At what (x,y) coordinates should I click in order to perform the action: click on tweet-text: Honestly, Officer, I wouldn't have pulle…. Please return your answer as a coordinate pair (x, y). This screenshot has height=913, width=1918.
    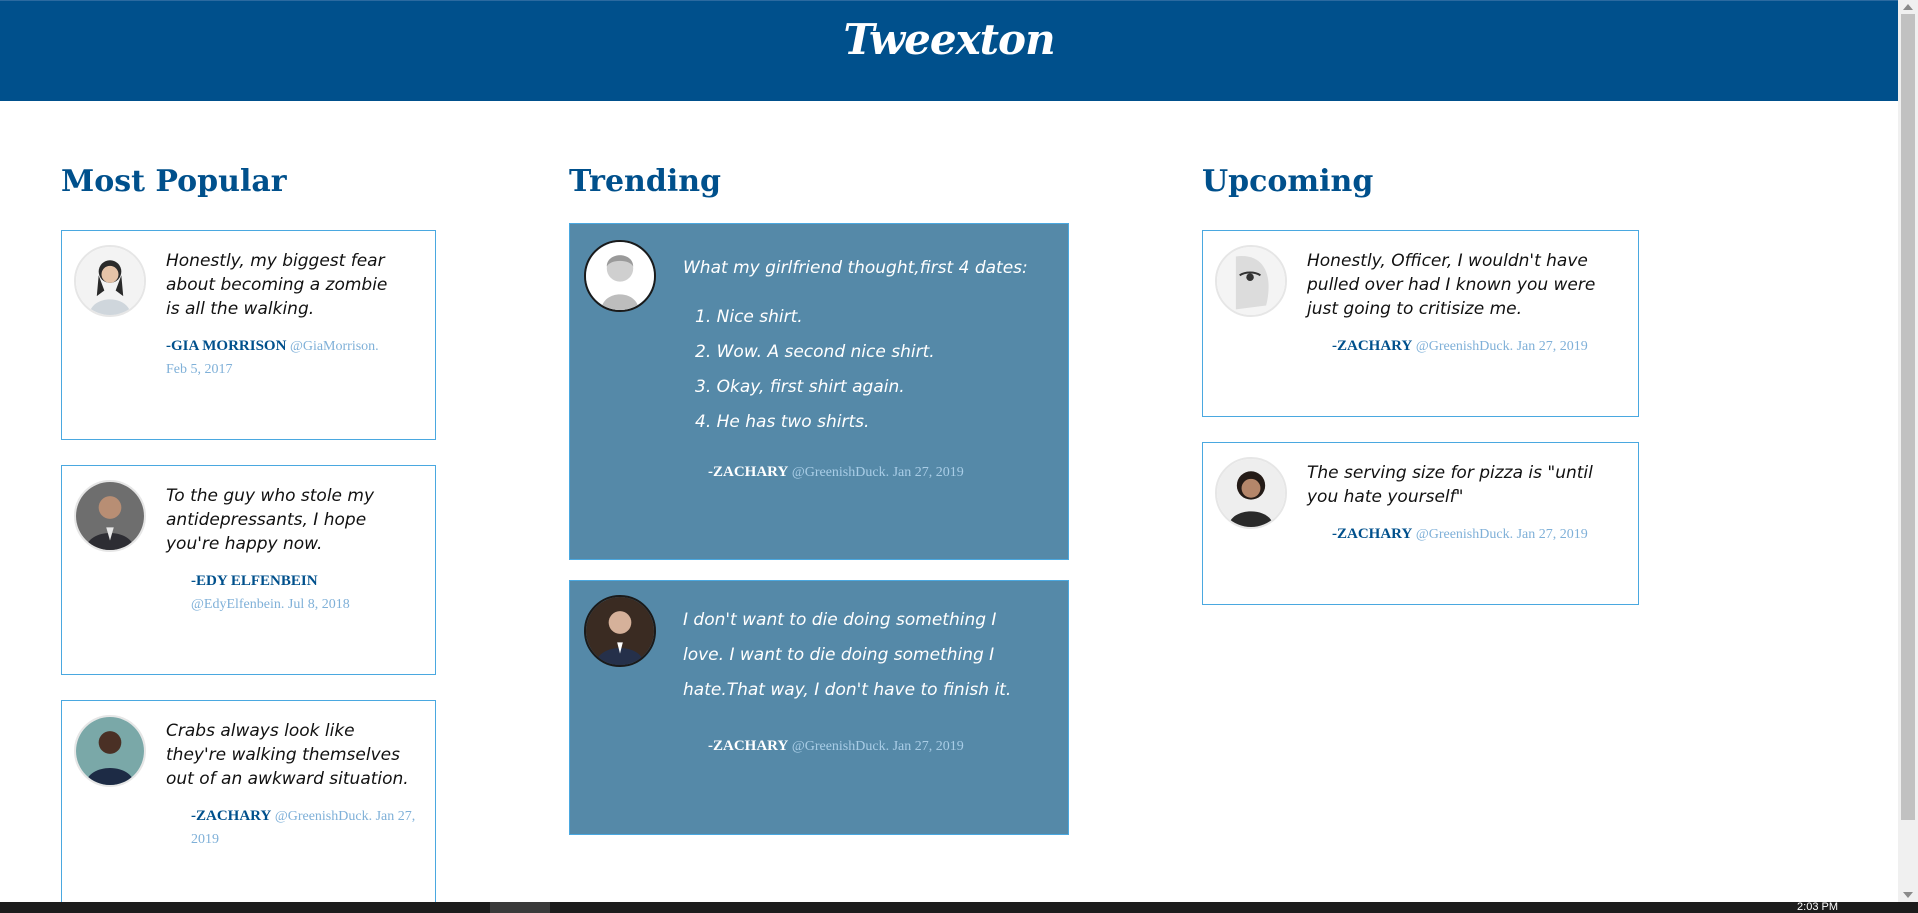
    Looking at the image, I should click on (1451, 285).